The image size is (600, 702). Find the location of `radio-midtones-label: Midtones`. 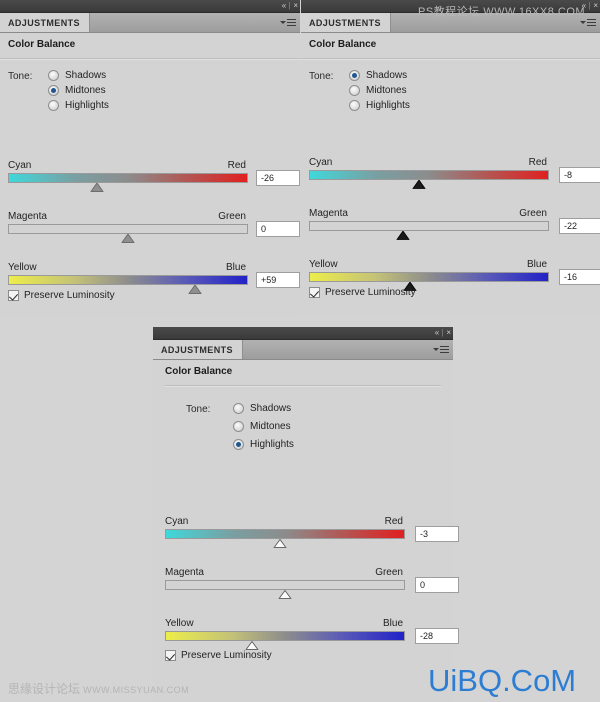

radio-midtones-label: Midtones is located at coordinates (386, 90).